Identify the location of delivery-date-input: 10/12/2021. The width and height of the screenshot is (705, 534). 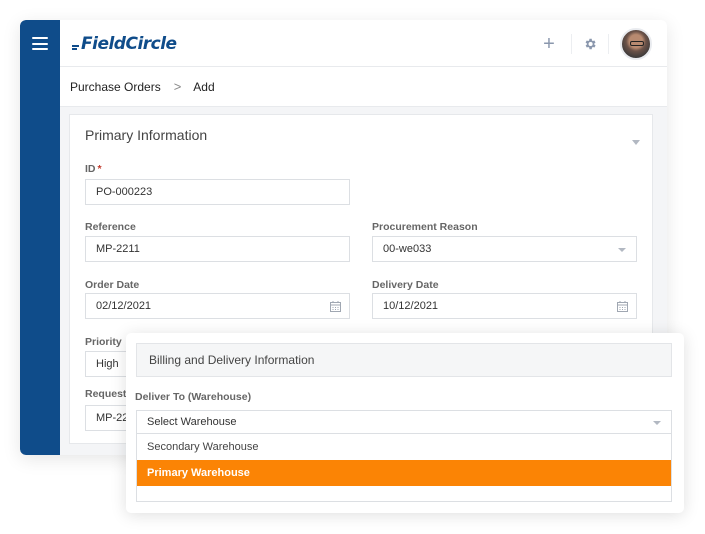
(504, 306).